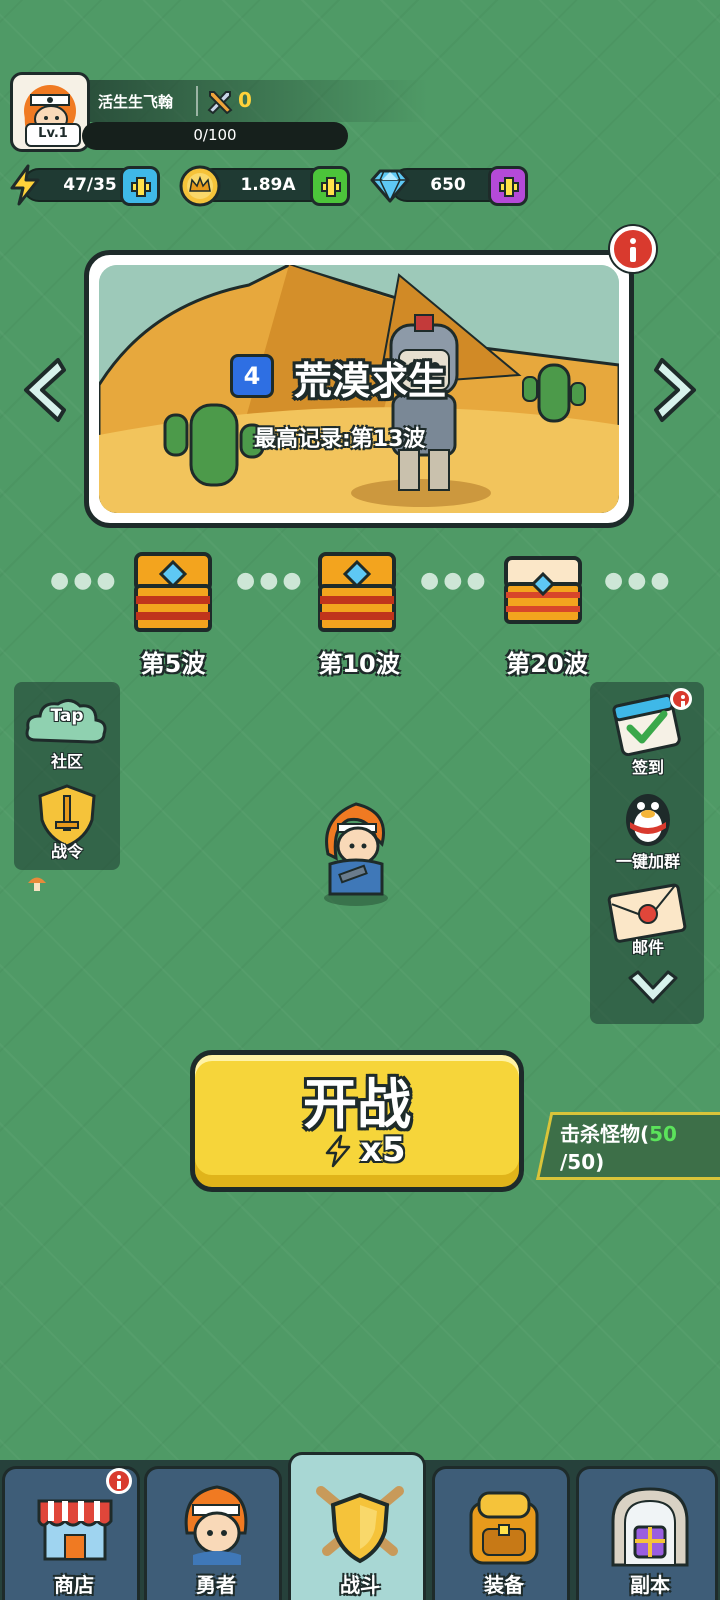 The height and width of the screenshot is (1600, 720). What do you see at coordinates (245, 100) in the screenshot?
I see `power-value: 0` at bounding box center [245, 100].